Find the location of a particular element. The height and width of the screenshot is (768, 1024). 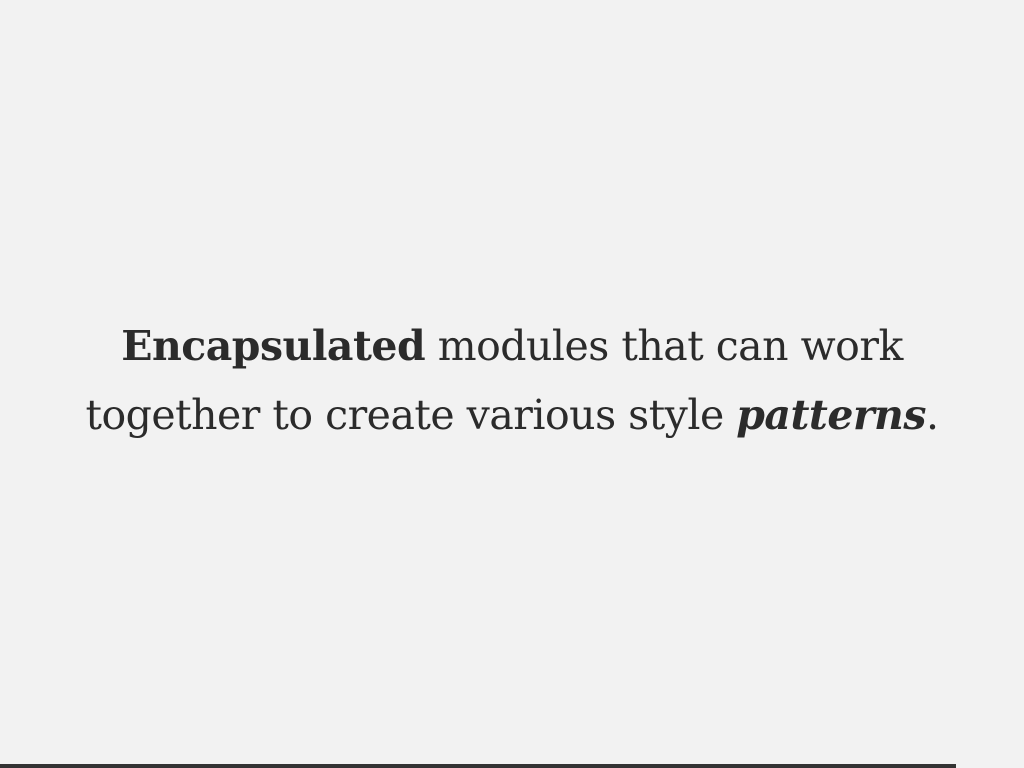

emphasis-bold: Encapsulated is located at coordinates (273, 346).